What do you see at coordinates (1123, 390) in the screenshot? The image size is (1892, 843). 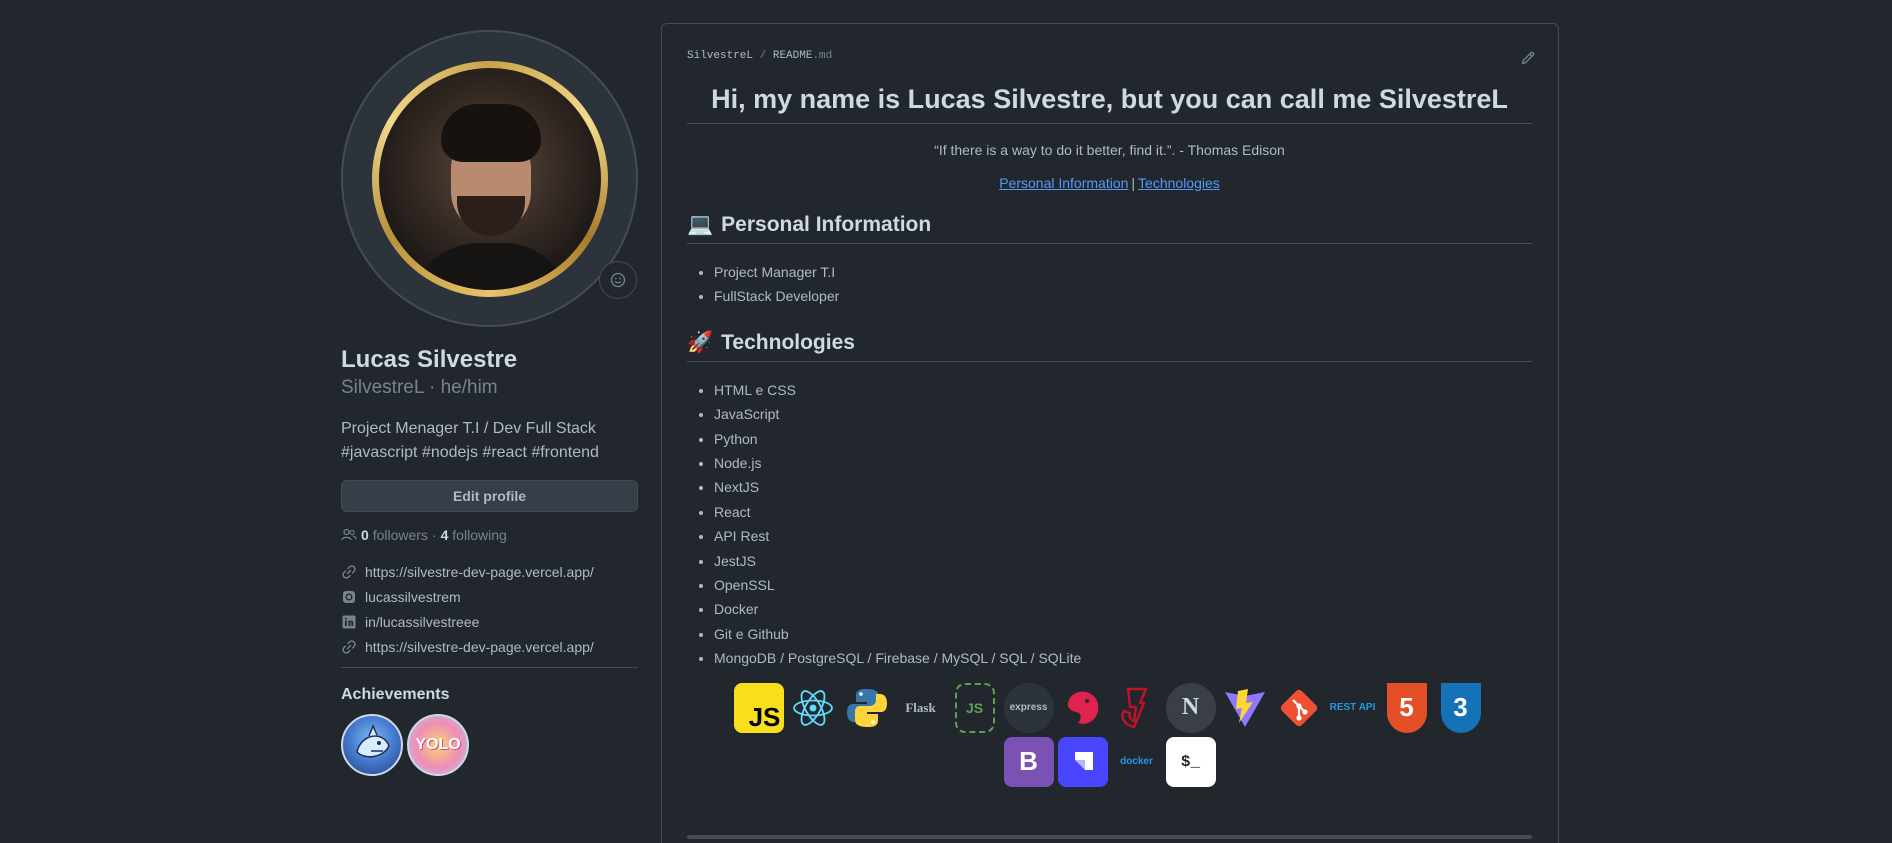 I see `list-item: HTML e CSS` at bounding box center [1123, 390].